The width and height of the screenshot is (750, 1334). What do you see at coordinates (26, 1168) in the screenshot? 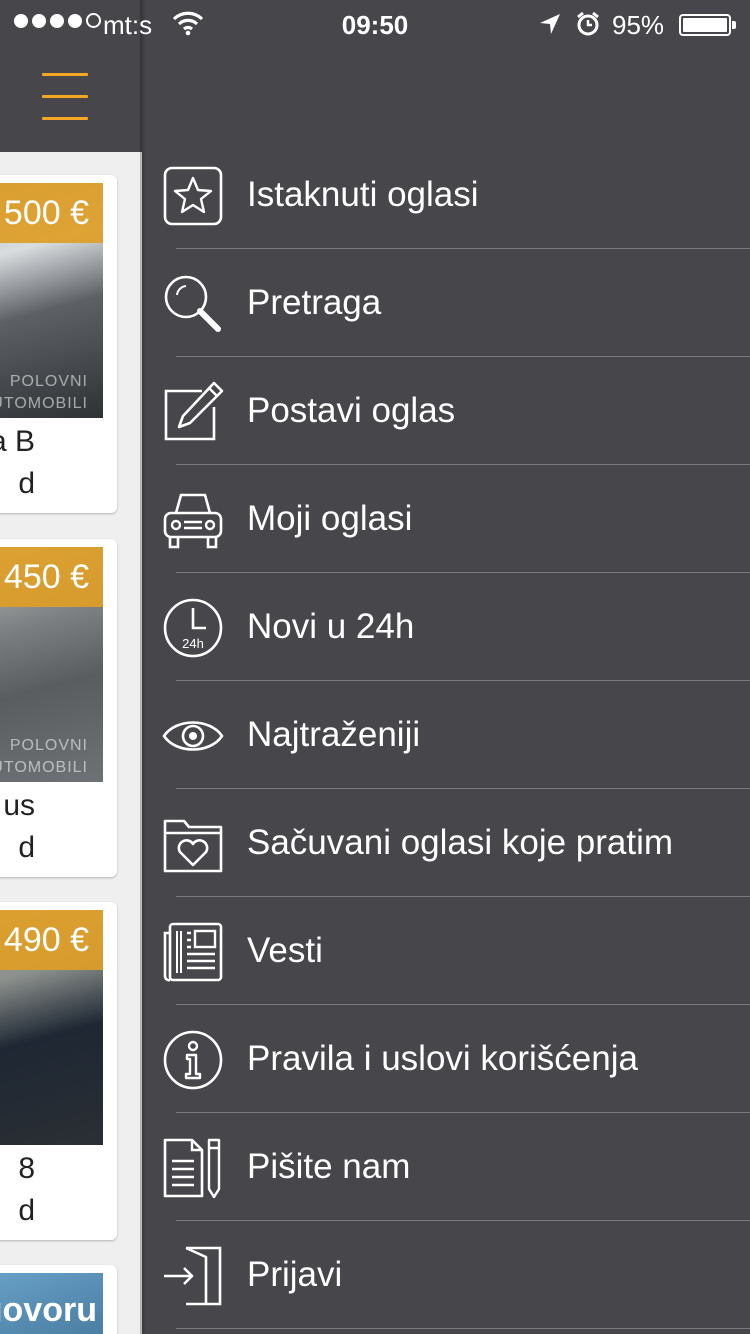
I see `listing-title: 8` at bounding box center [26, 1168].